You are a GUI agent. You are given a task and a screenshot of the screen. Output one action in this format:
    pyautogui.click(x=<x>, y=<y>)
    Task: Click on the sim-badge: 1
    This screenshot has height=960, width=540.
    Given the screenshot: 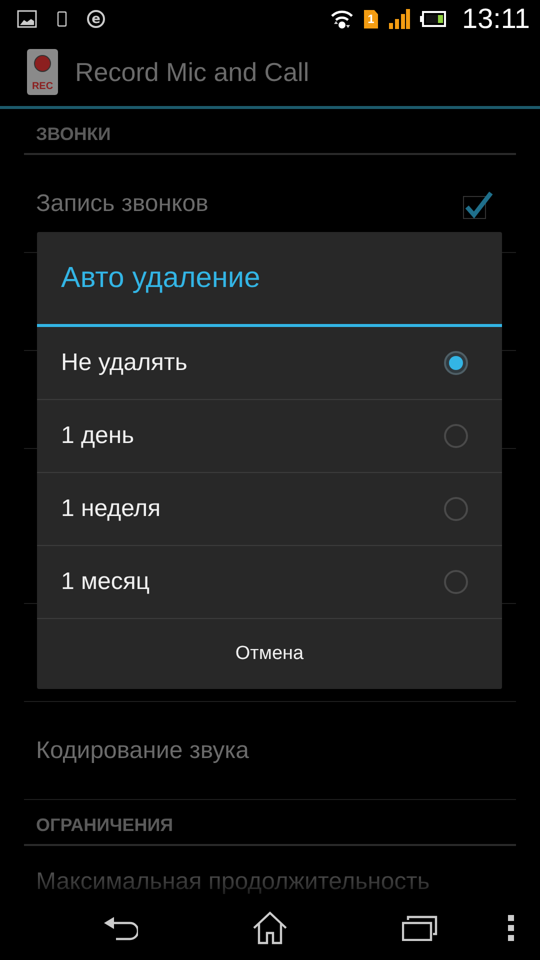 What is the action you would take?
    pyautogui.click(x=371, y=19)
    